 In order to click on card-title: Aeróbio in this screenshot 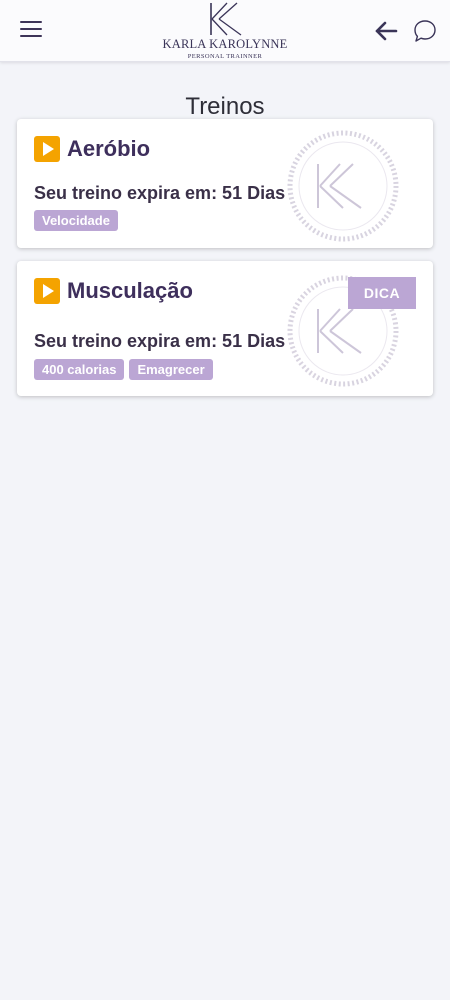, I will do `click(109, 148)`.